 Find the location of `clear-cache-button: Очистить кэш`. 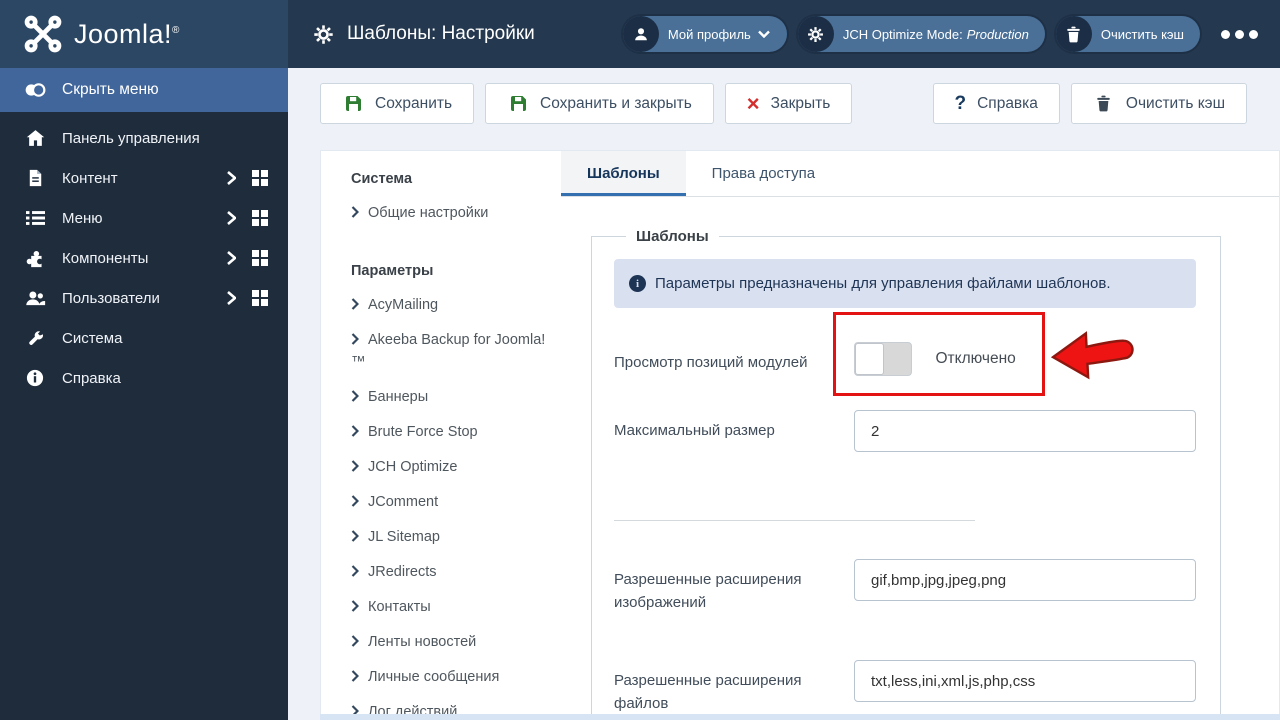

clear-cache-button: Очистить кэш is located at coordinates (1158, 103).